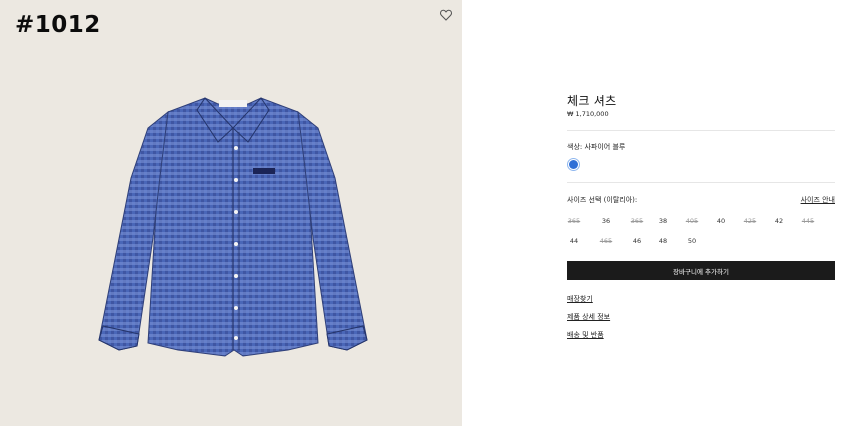  Describe the element at coordinates (606, 241) in the screenshot. I see `size-option: 465` at that location.